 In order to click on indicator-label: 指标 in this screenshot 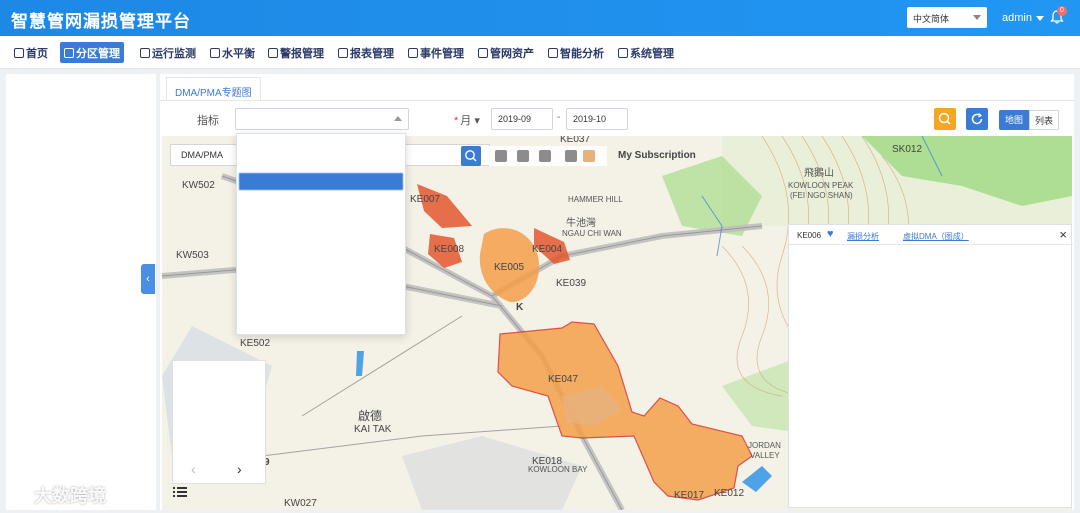, I will do `click(208, 121)`.